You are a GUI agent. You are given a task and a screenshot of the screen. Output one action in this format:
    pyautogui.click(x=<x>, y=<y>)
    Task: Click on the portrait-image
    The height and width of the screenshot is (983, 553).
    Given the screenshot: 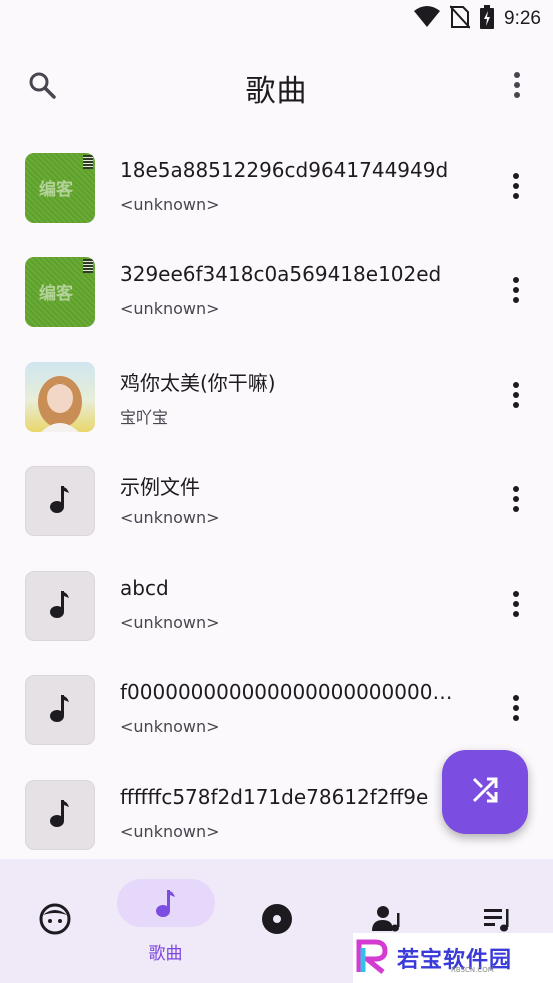 What is the action you would take?
    pyautogui.click(x=60, y=404)
    